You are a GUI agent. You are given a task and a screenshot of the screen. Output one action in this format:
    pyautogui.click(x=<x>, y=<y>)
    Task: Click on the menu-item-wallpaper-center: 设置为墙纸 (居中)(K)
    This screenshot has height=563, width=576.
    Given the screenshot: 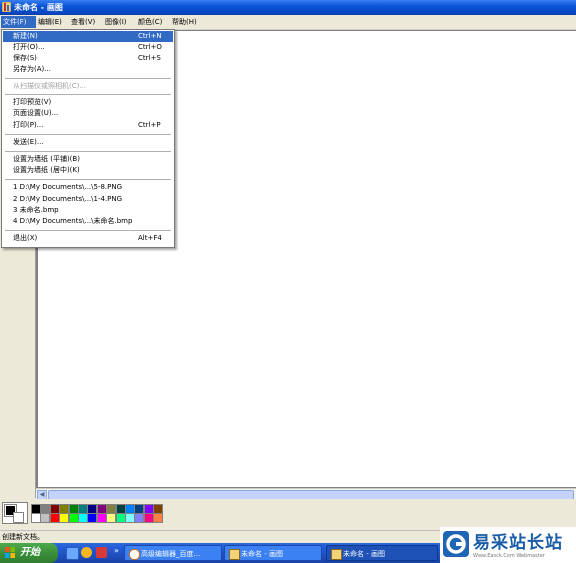 What is the action you would take?
    pyautogui.click(x=88, y=170)
    